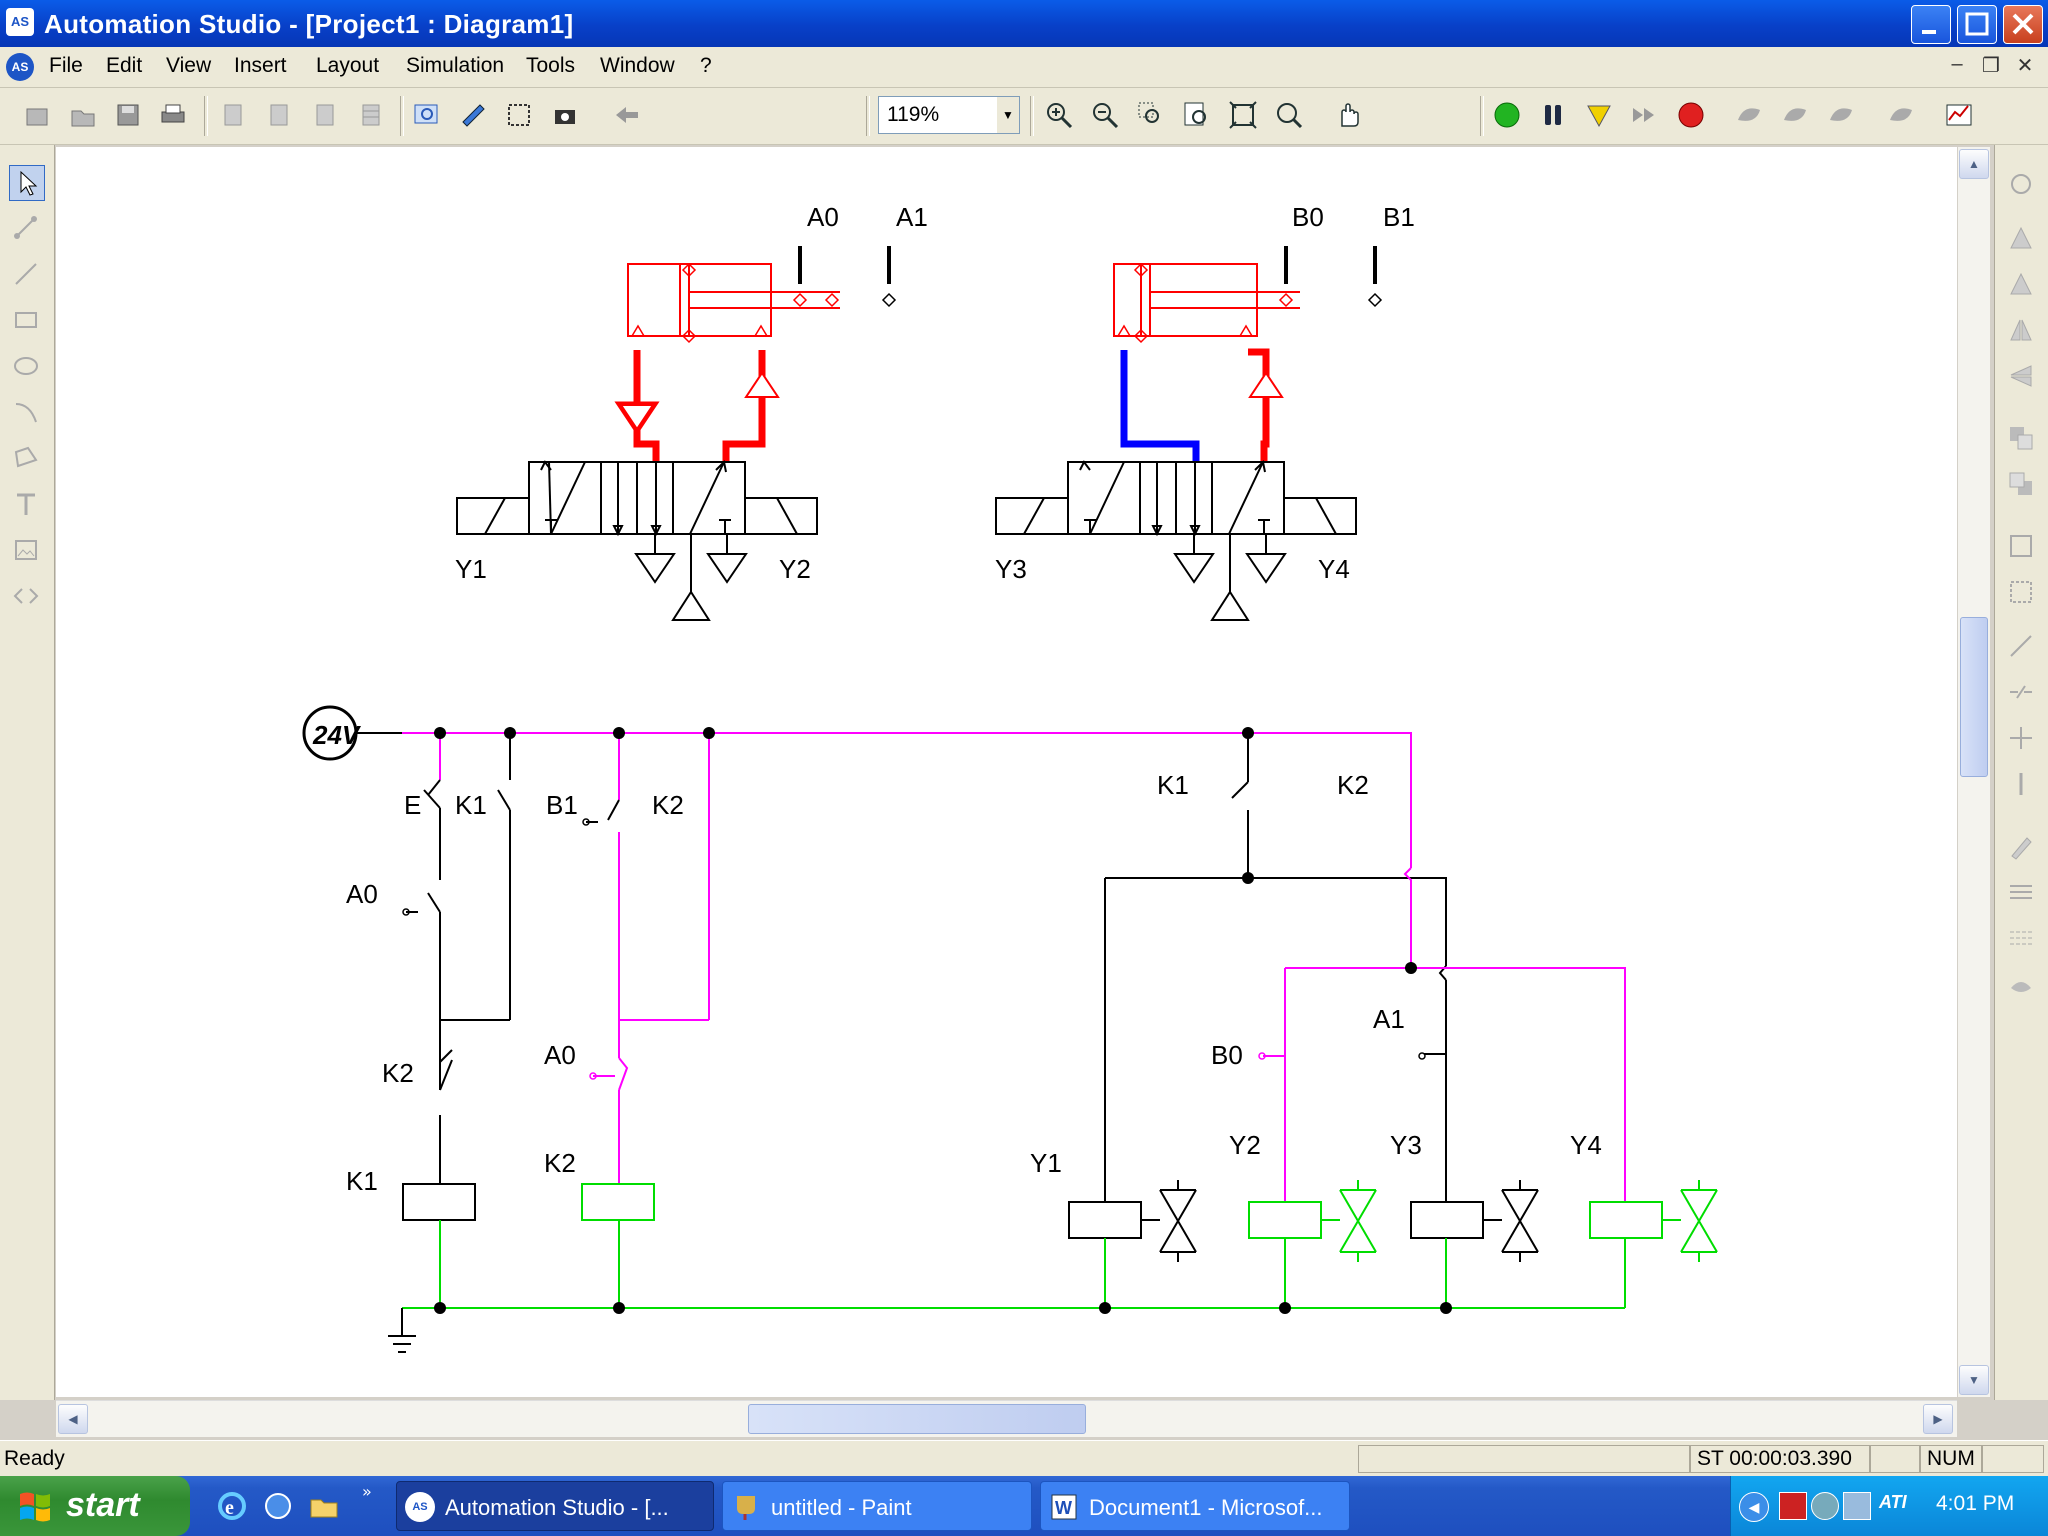 Image resolution: width=2048 pixels, height=1536 pixels. I want to click on image-tool-icon, so click(26, 550).